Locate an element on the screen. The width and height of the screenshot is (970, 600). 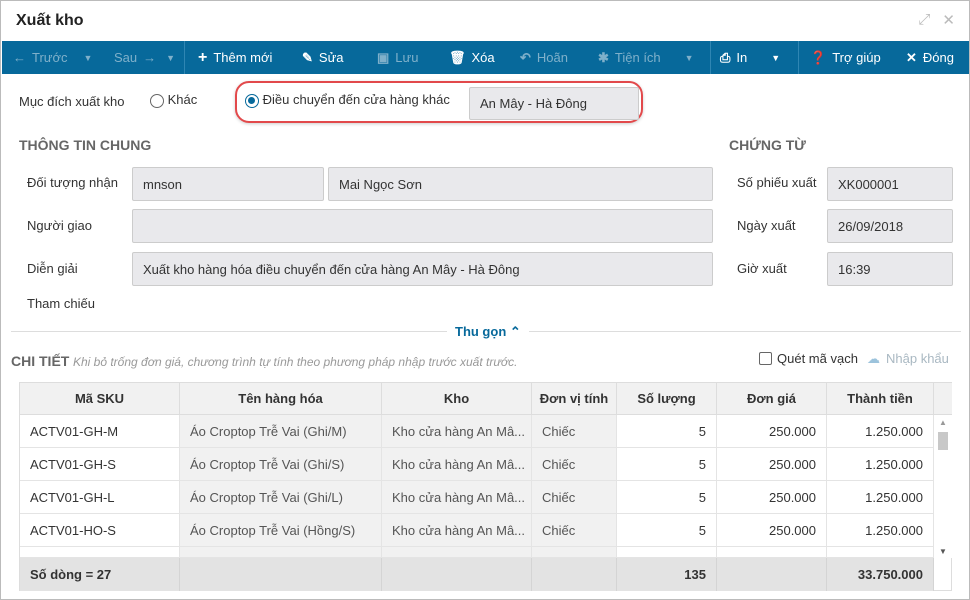
help-icon: ❓ is located at coordinates (818, 57).